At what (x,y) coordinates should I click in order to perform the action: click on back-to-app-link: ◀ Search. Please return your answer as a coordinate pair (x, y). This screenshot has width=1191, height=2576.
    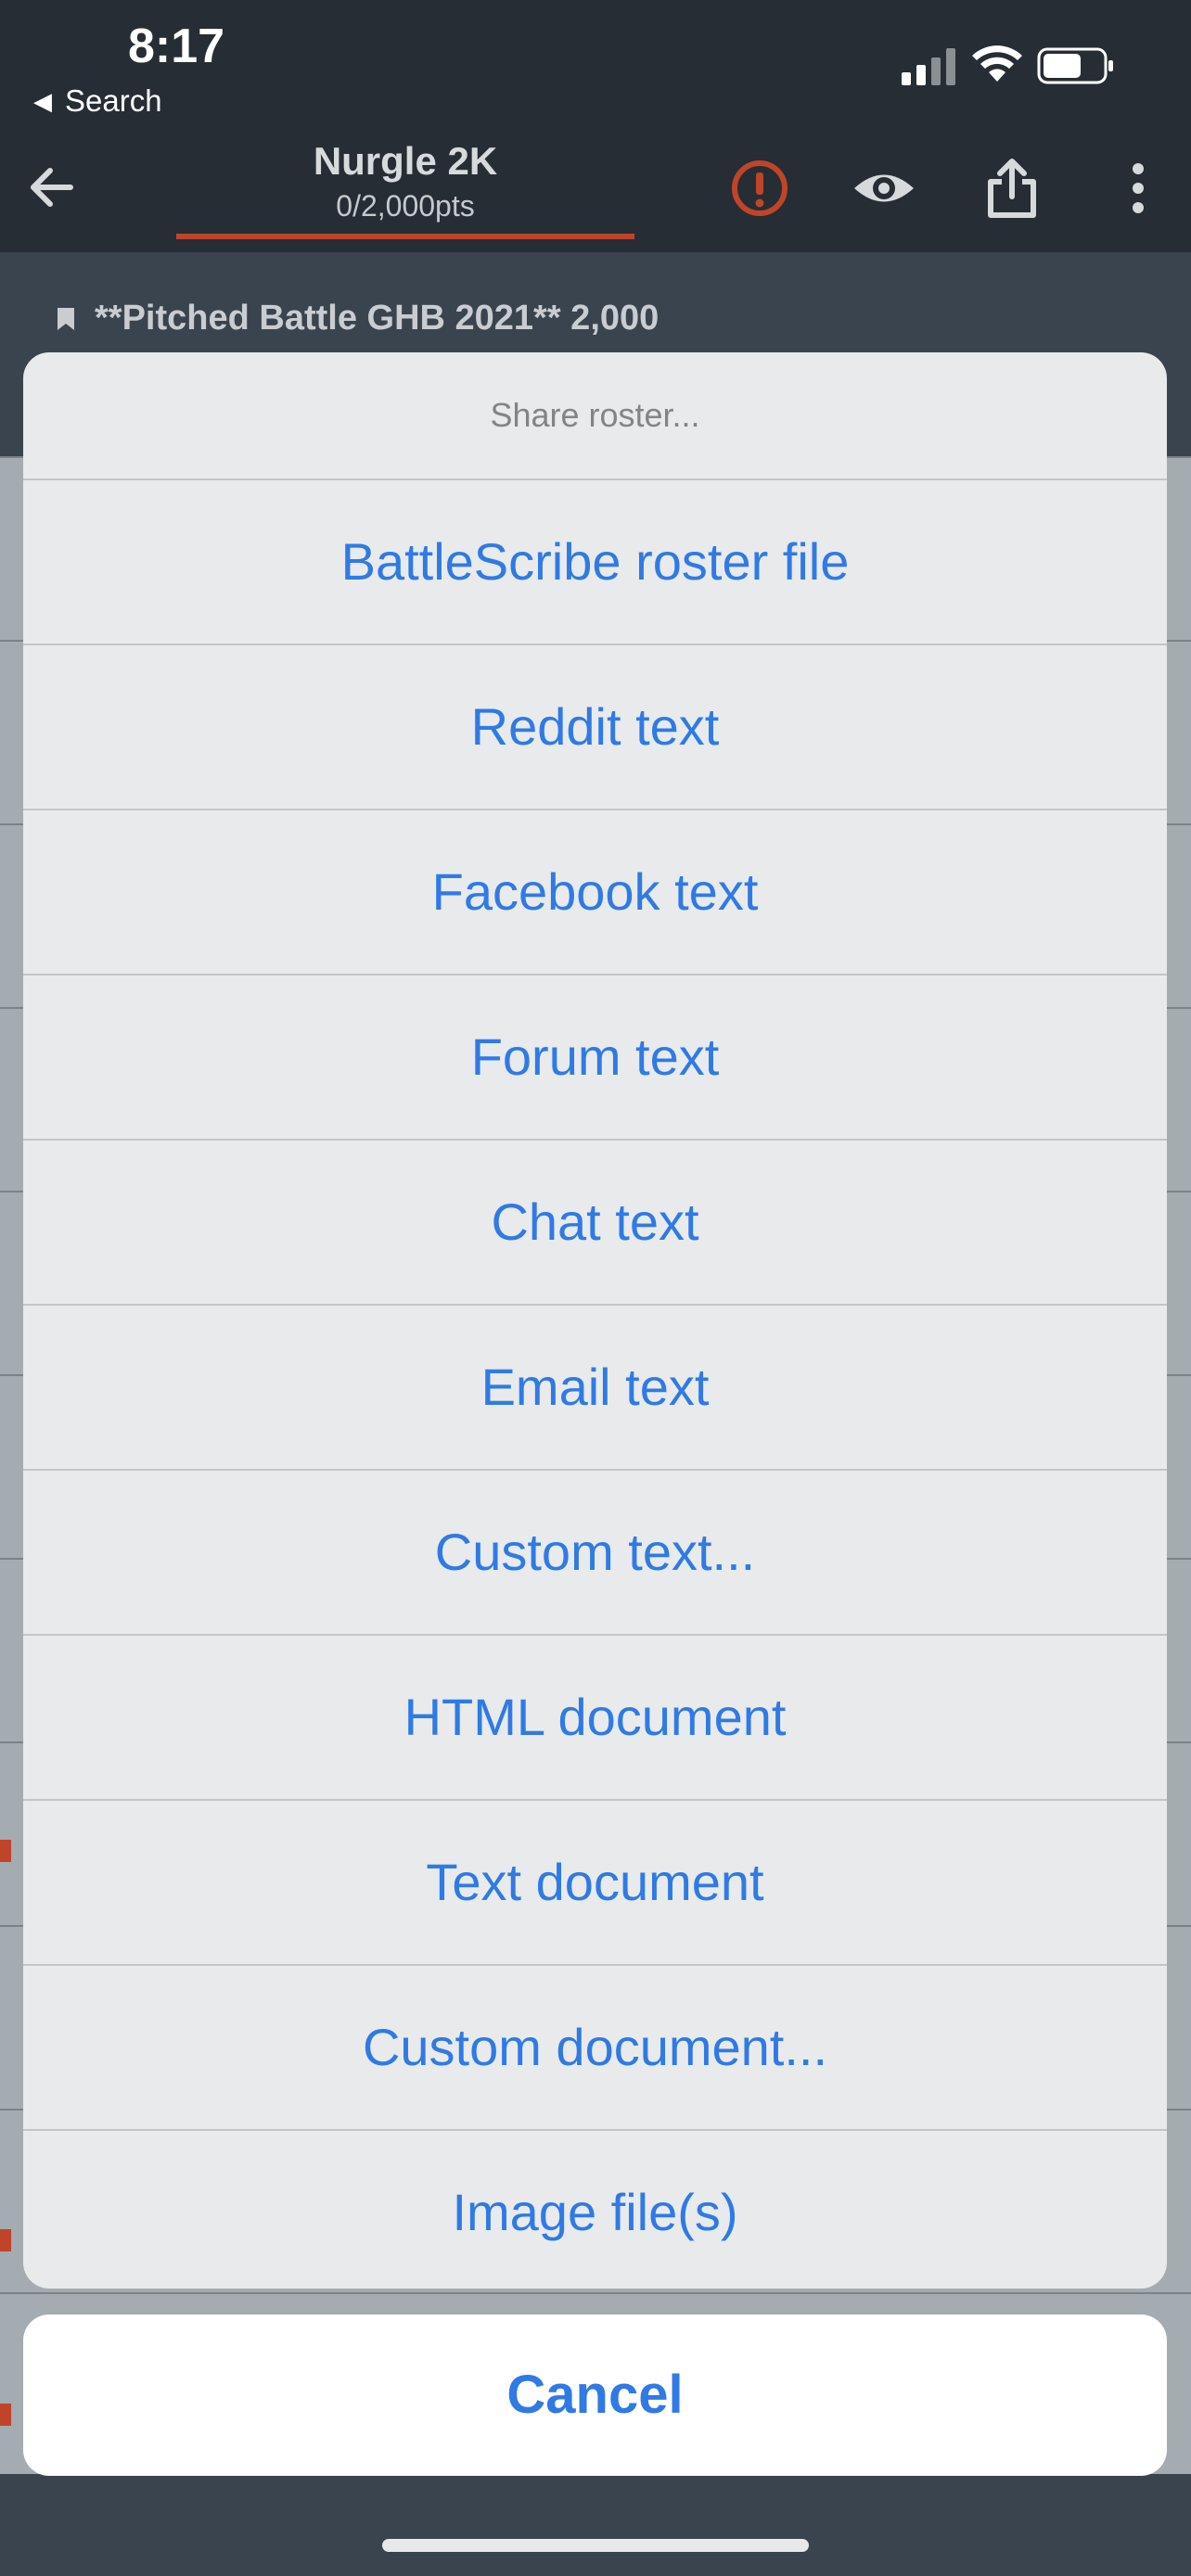
    Looking at the image, I should click on (97, 101).